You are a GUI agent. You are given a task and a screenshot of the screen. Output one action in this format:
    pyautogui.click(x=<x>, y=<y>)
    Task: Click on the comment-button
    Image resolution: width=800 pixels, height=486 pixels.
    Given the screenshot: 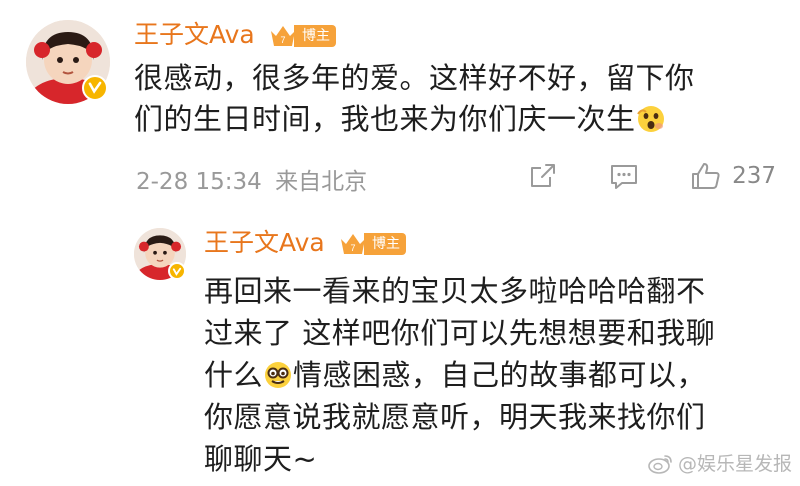 What is the action you would take?
    pyautogui.click(x=624, y=176)
    